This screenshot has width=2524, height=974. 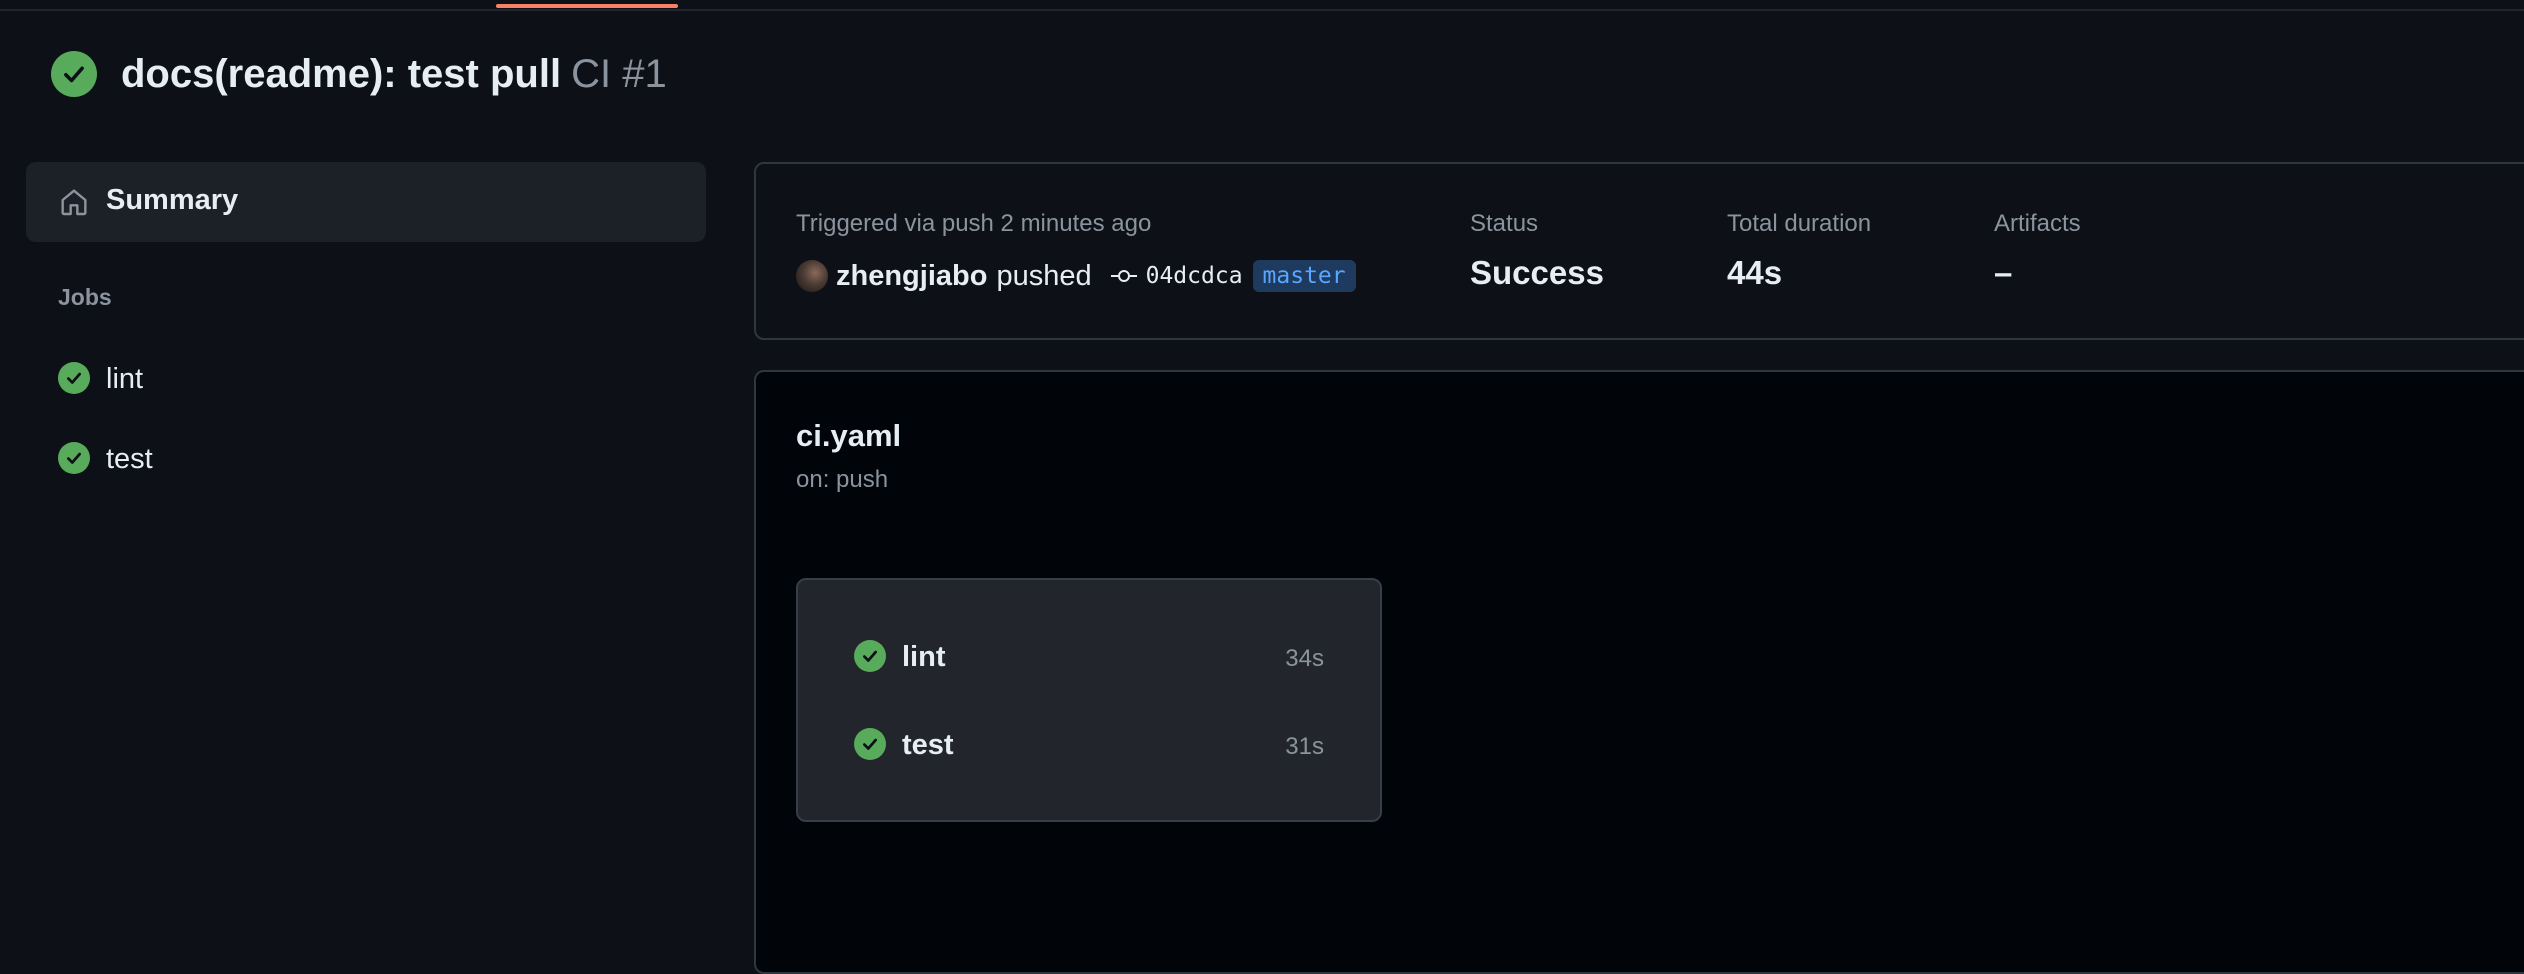 I want to click on sidebar-item-label: Summary, so click(x=172, y=200).